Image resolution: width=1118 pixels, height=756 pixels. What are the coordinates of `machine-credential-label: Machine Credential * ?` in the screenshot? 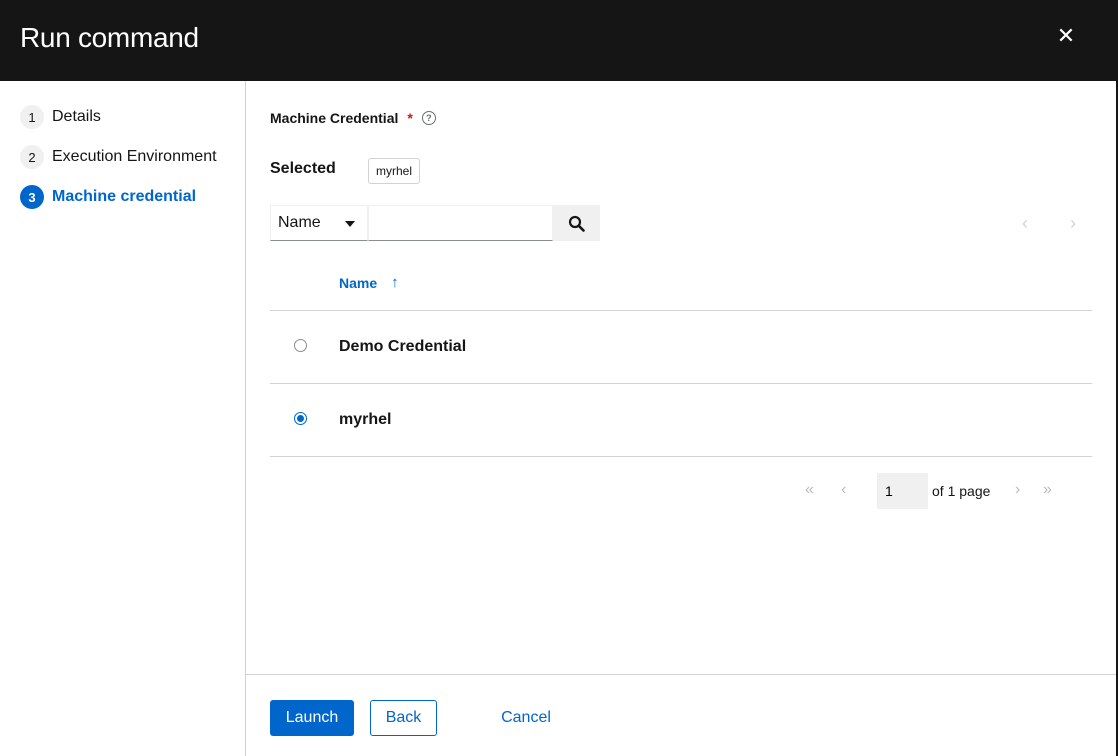 It's located at (353, 118).